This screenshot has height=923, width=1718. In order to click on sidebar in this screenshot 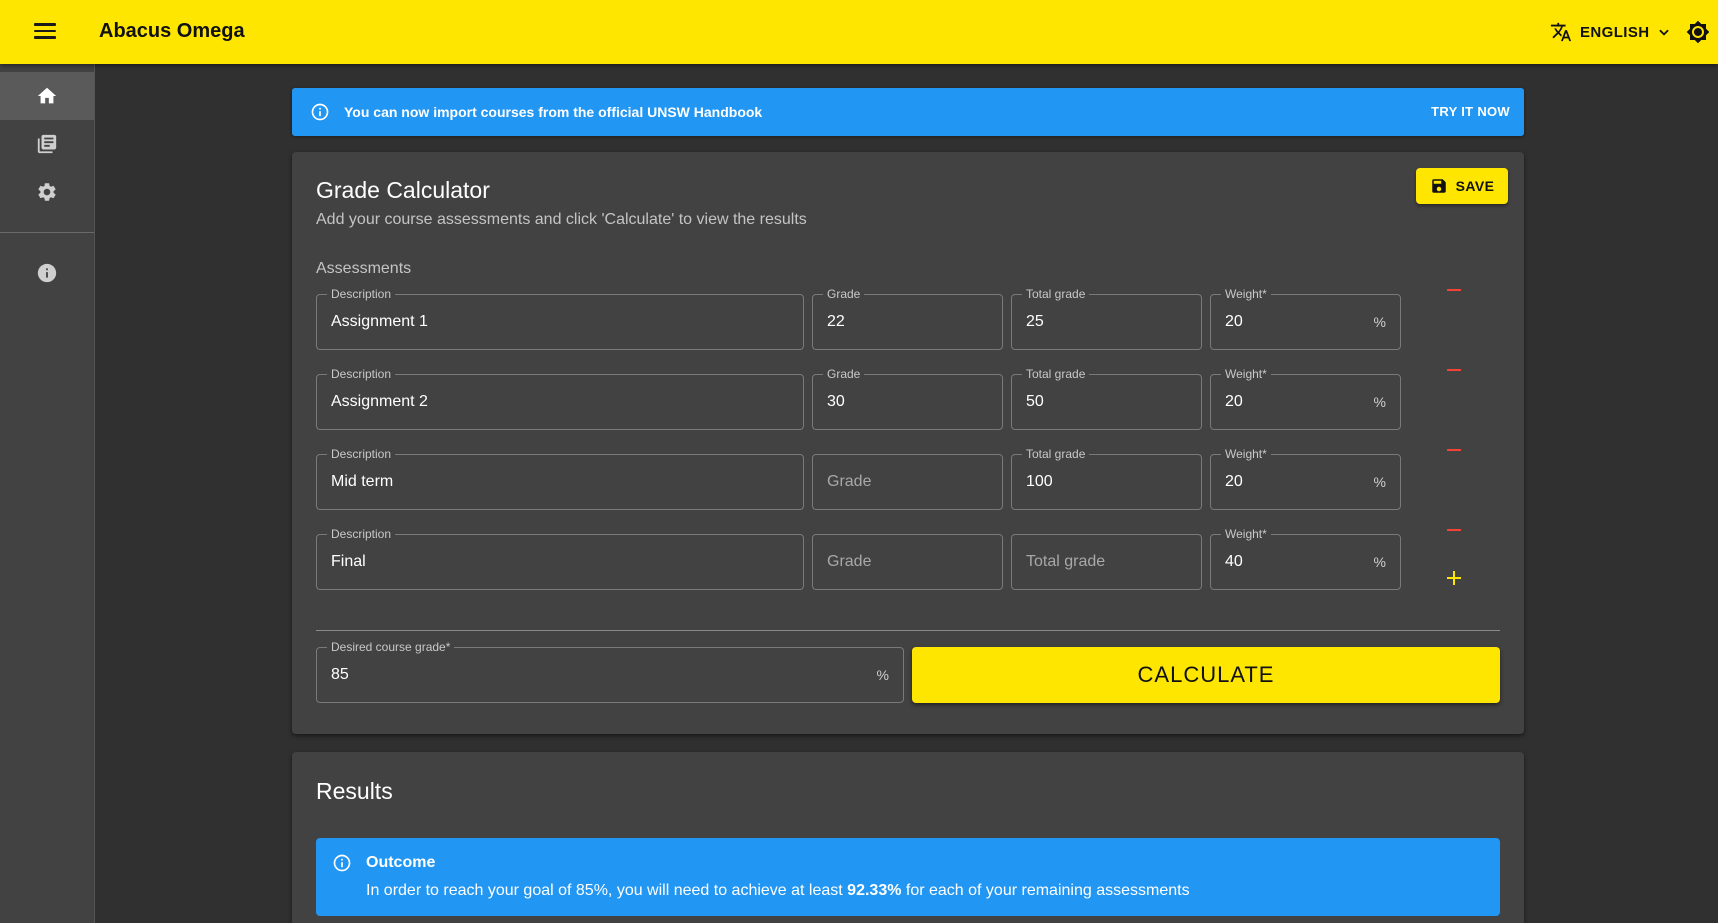, I will do `click(47, 493)`.